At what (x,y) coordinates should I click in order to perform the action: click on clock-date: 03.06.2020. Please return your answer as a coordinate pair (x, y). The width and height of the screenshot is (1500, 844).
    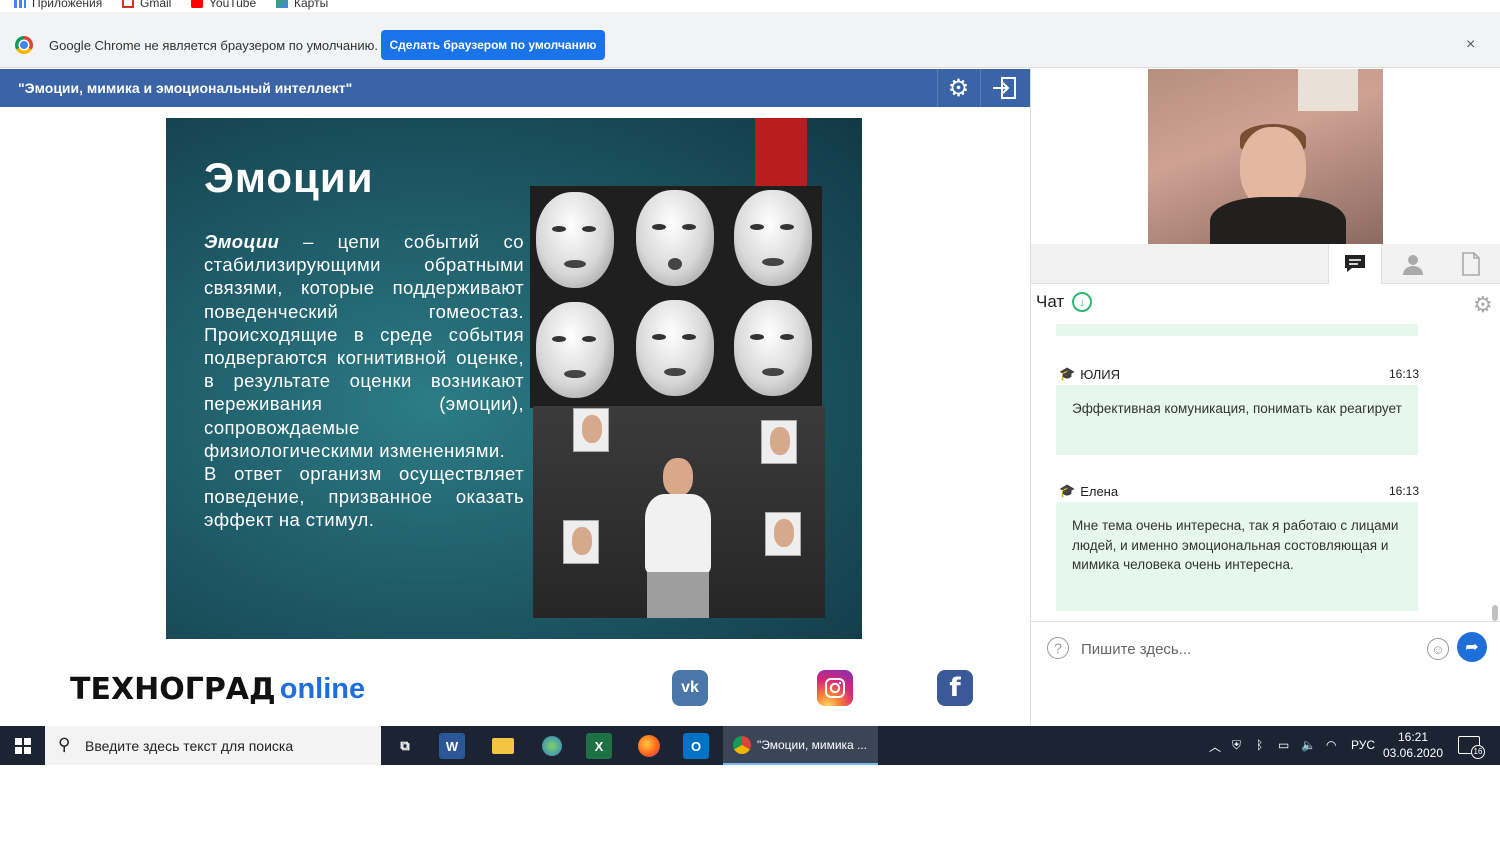
    Looking at the image, I should click on (1413, 753).